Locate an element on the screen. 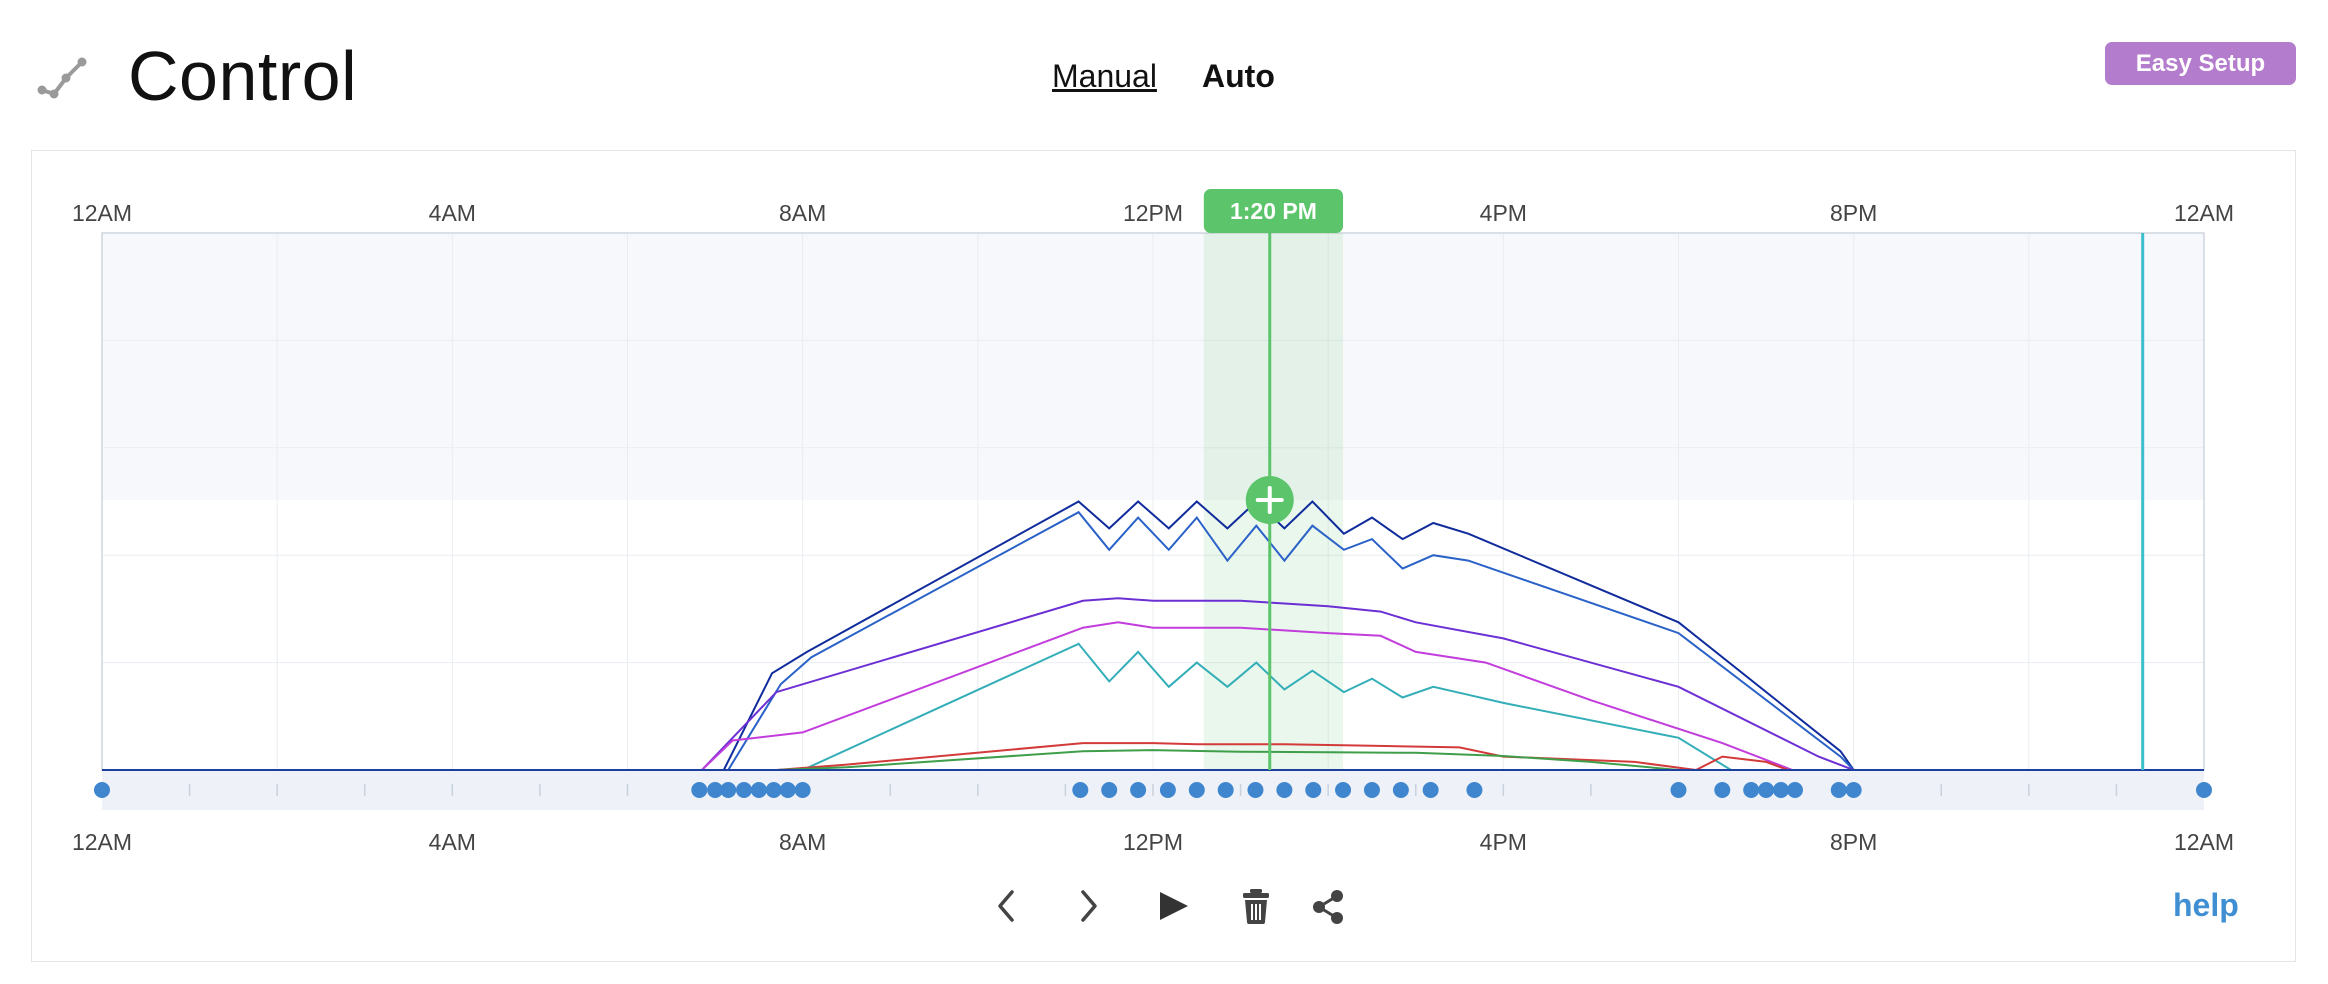 The width and height of the screenshot is (2328, 984). bottom-axis-labels: 12AM 4AM 8AM 12PM 4PM 8PM 12AM is located at coordinates (1153, 842).